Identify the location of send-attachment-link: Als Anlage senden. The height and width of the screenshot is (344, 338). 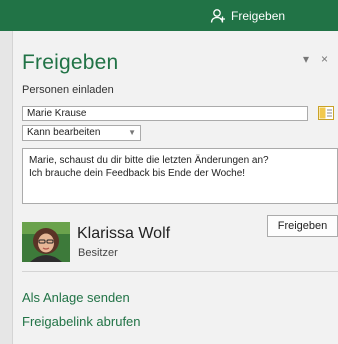
(76, 297).